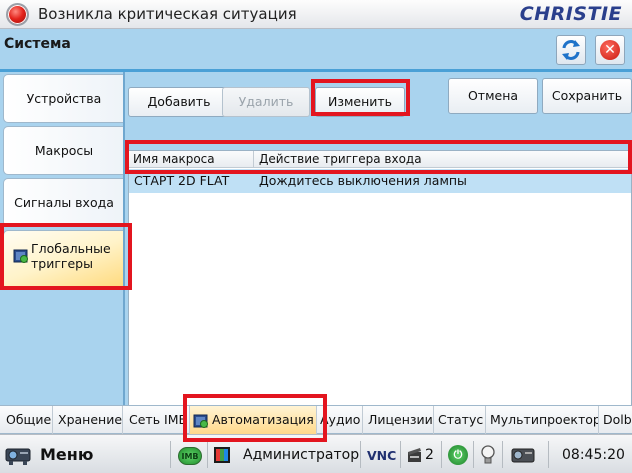  I want to click on tab-status: Статус, so click(460, 420).